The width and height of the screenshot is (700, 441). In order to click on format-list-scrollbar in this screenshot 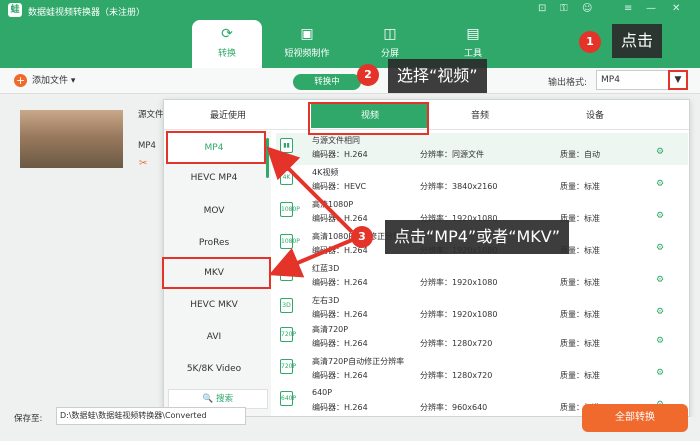, I will do `click(267, 158)`.